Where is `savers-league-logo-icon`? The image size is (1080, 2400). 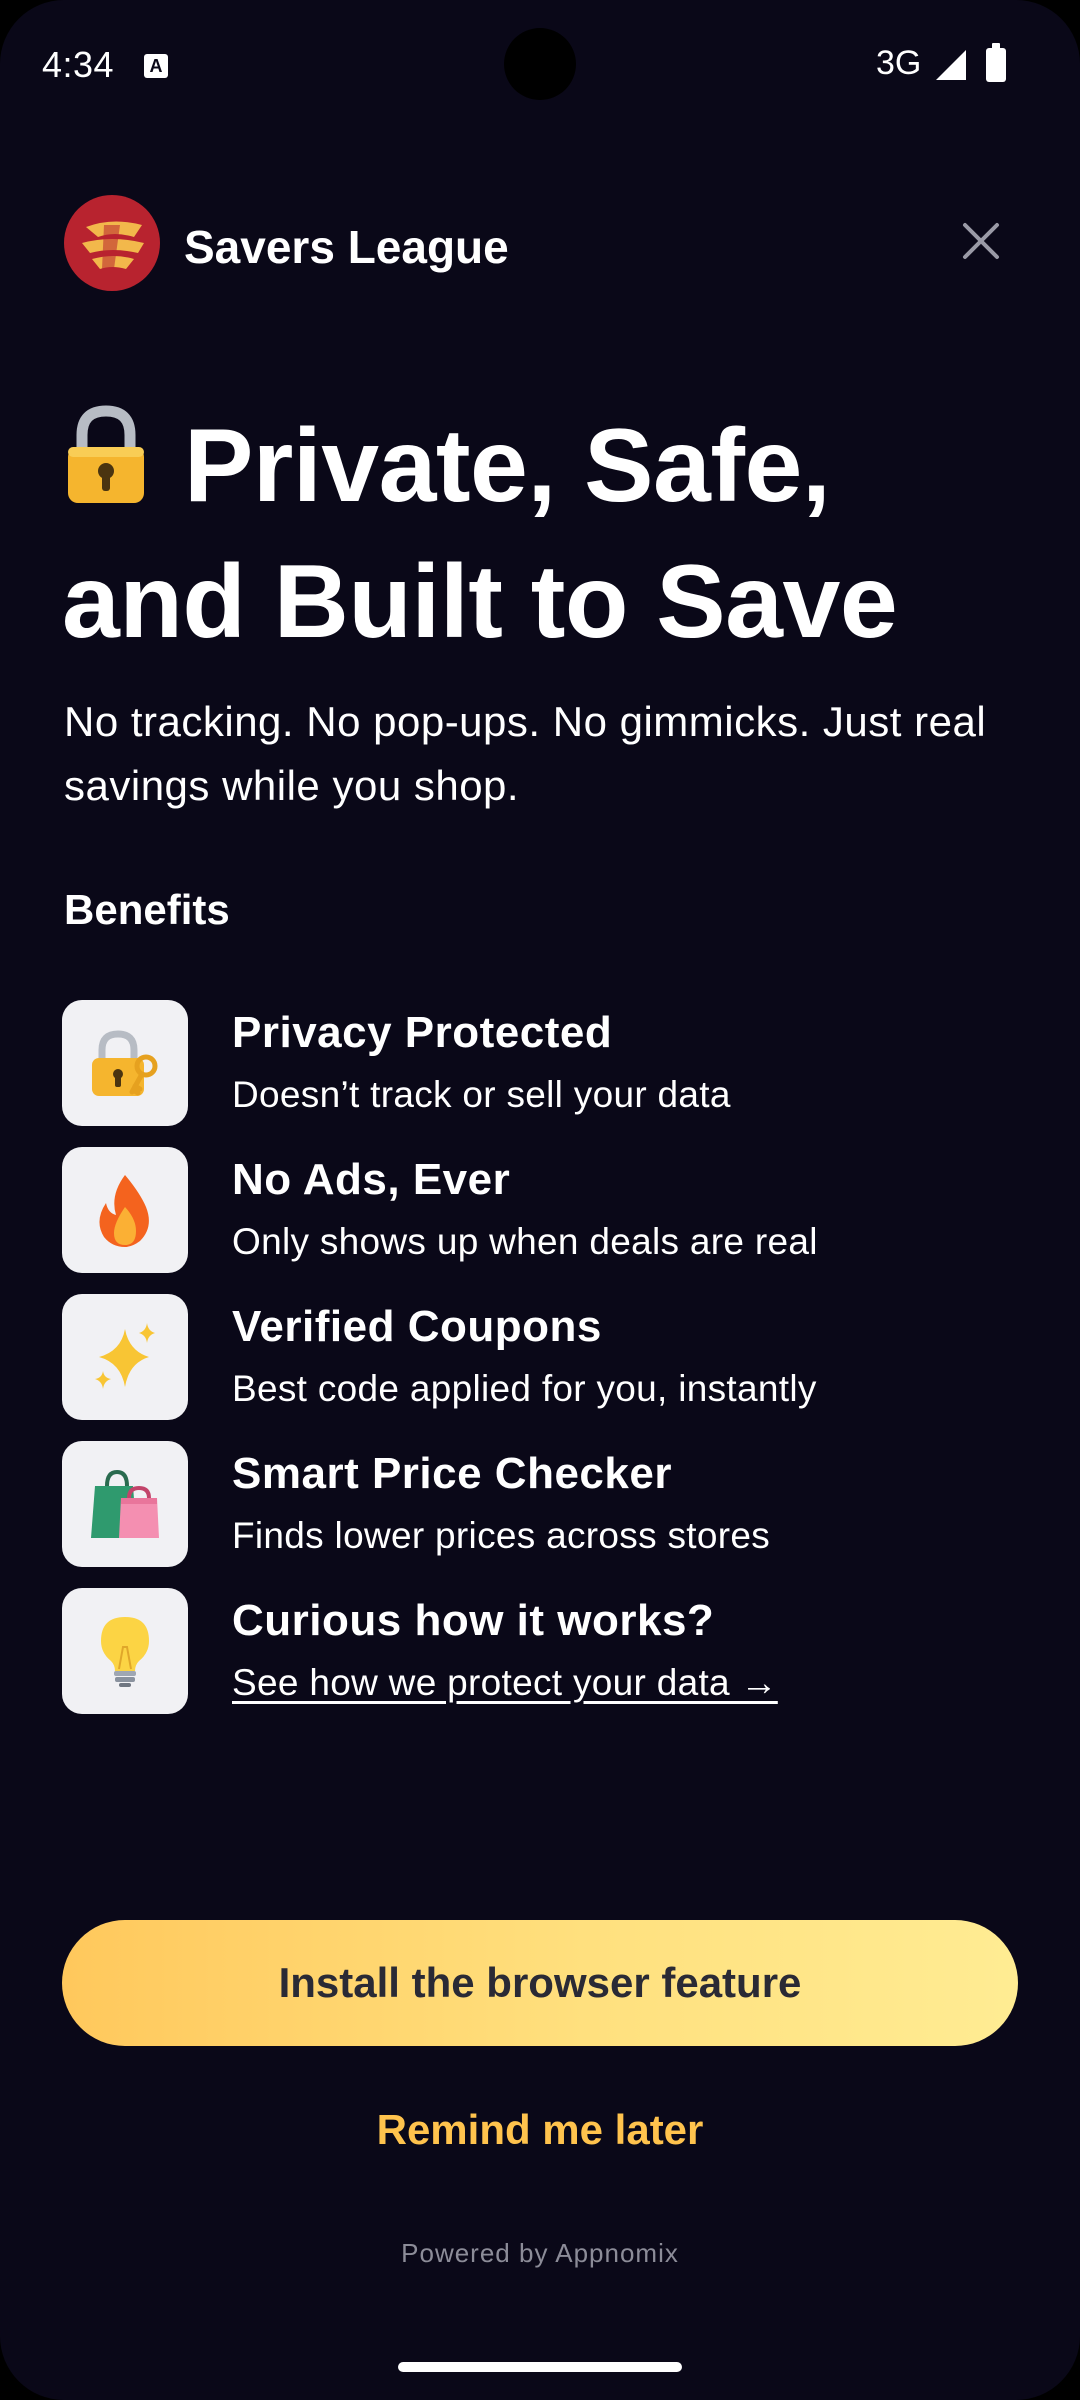
savers-league-logo-icon is located at coordinates (113, 245).